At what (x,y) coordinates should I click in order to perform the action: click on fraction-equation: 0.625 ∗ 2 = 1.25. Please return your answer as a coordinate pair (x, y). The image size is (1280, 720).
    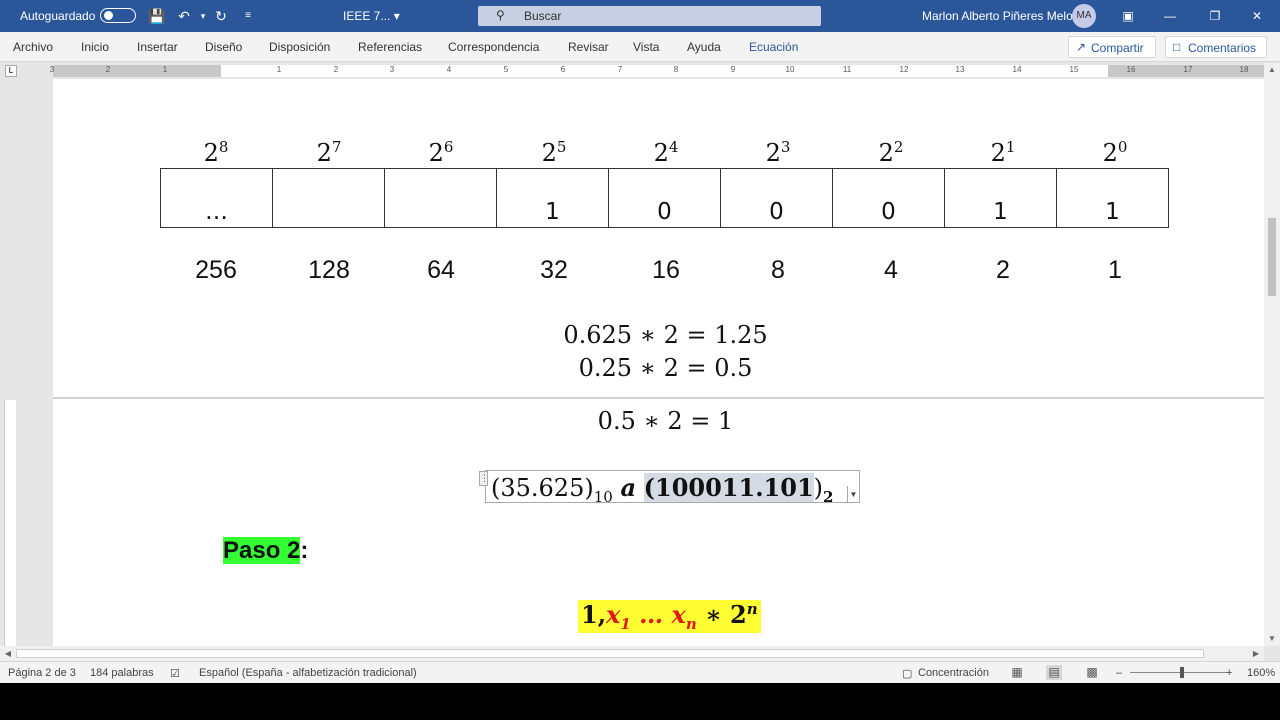
    Looking at the image, I should click on (640, 335).